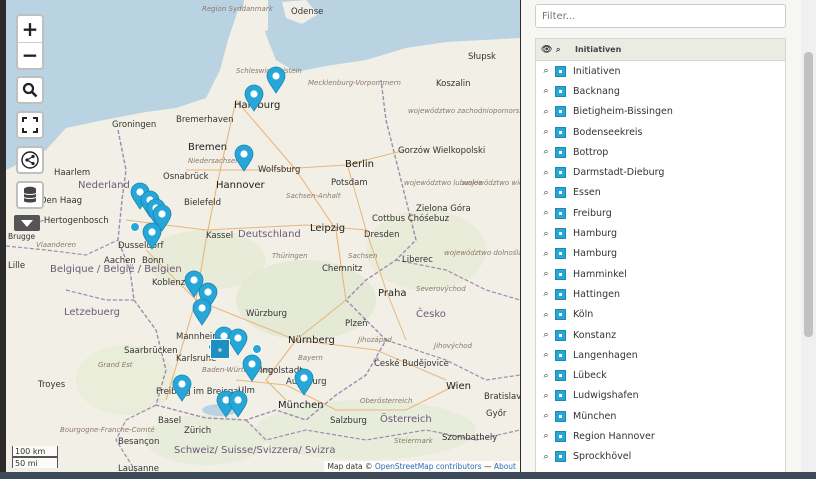  What do you see at coordinates (660, 355) in the screenshot?
I see `layer-row: ⌕ Langenhagen` at bounding box center [660, 355].